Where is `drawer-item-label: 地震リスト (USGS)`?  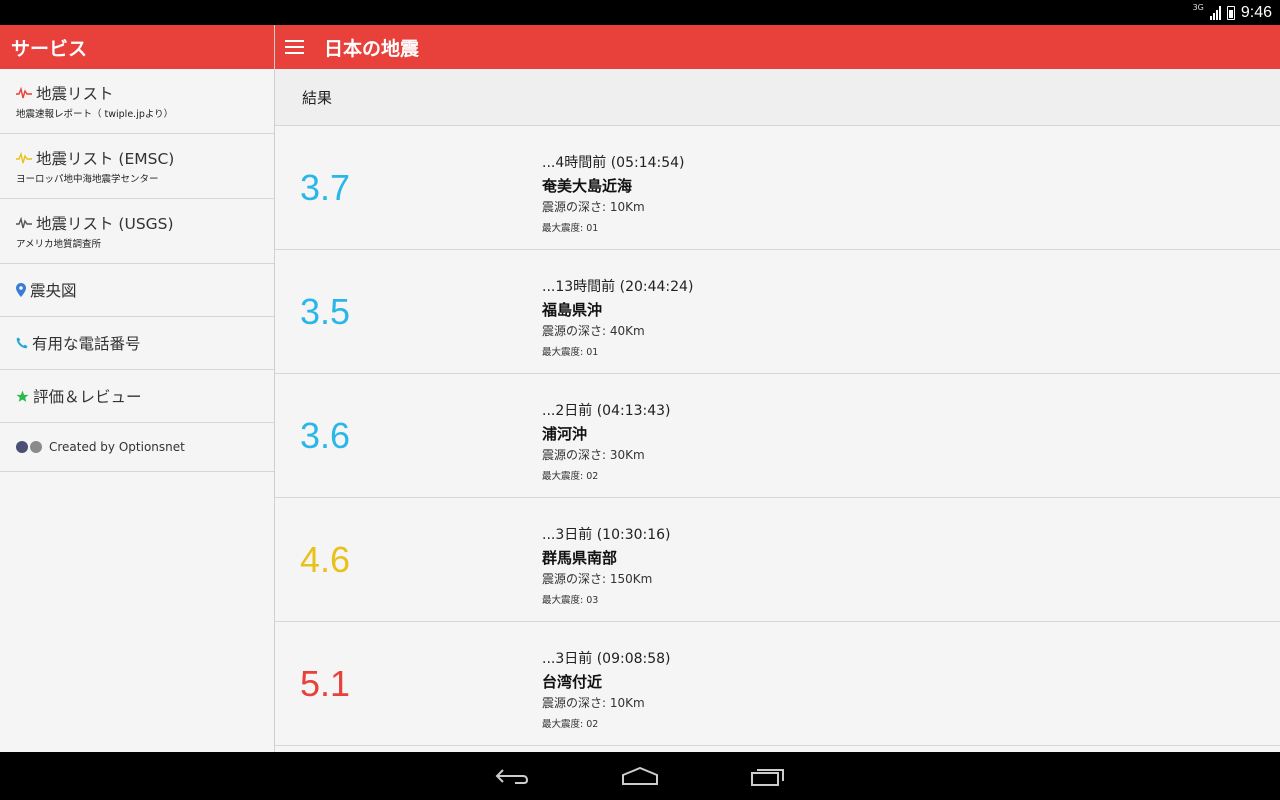
drawer-item-label: 地震リスト (USGS) is located at coordinates (105, 224).